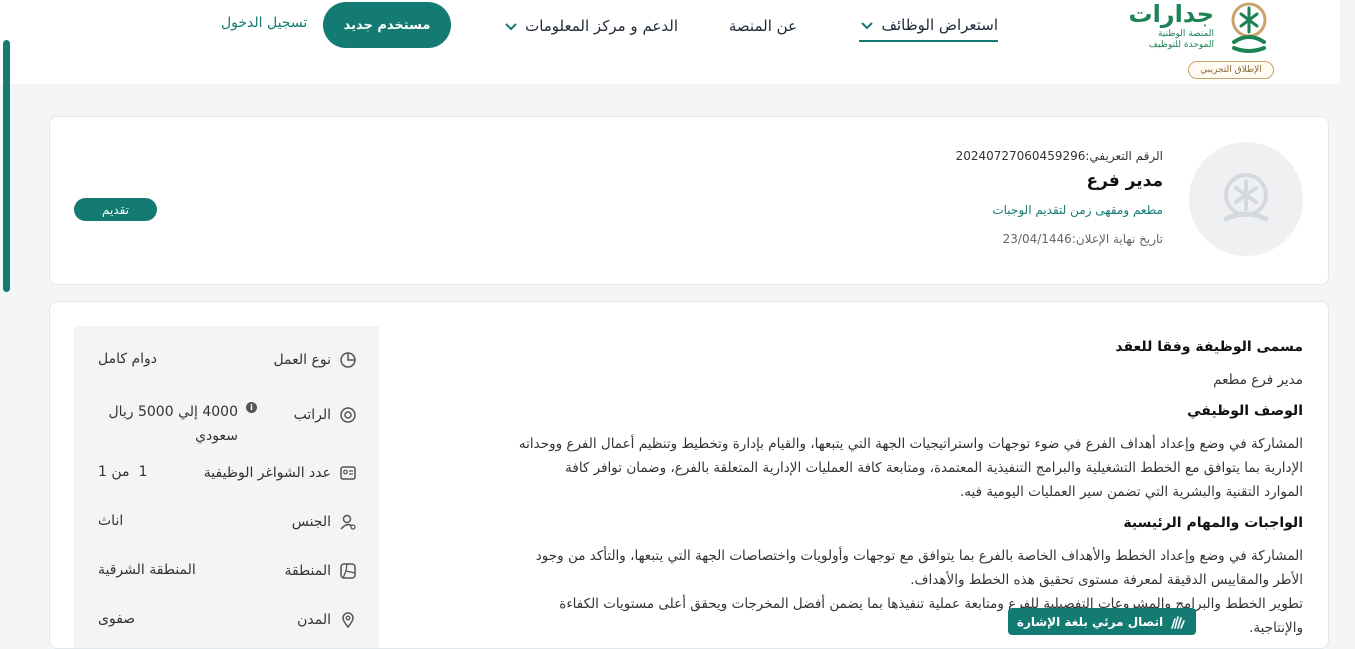 This screenshot has height=649, width=1355. Describe the element at coordinates (312, 415) in the screenshot. I see `attr-salary-label: الراتب` at that location.